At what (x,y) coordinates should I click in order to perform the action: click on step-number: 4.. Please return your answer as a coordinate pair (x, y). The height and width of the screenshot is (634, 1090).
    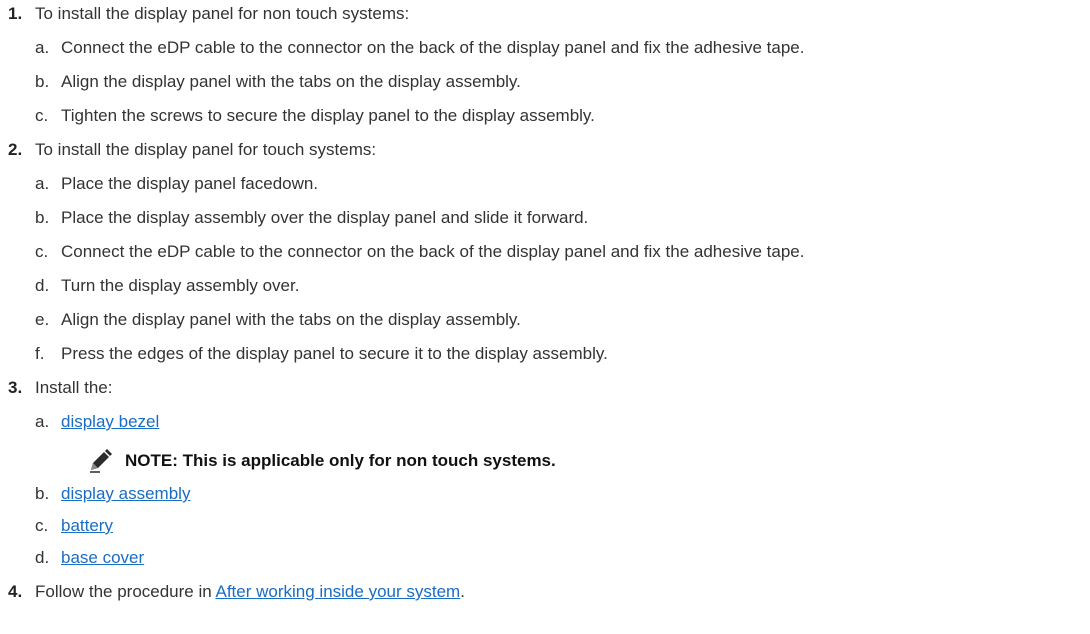
    Looking at the image, I should click on (15, 591).